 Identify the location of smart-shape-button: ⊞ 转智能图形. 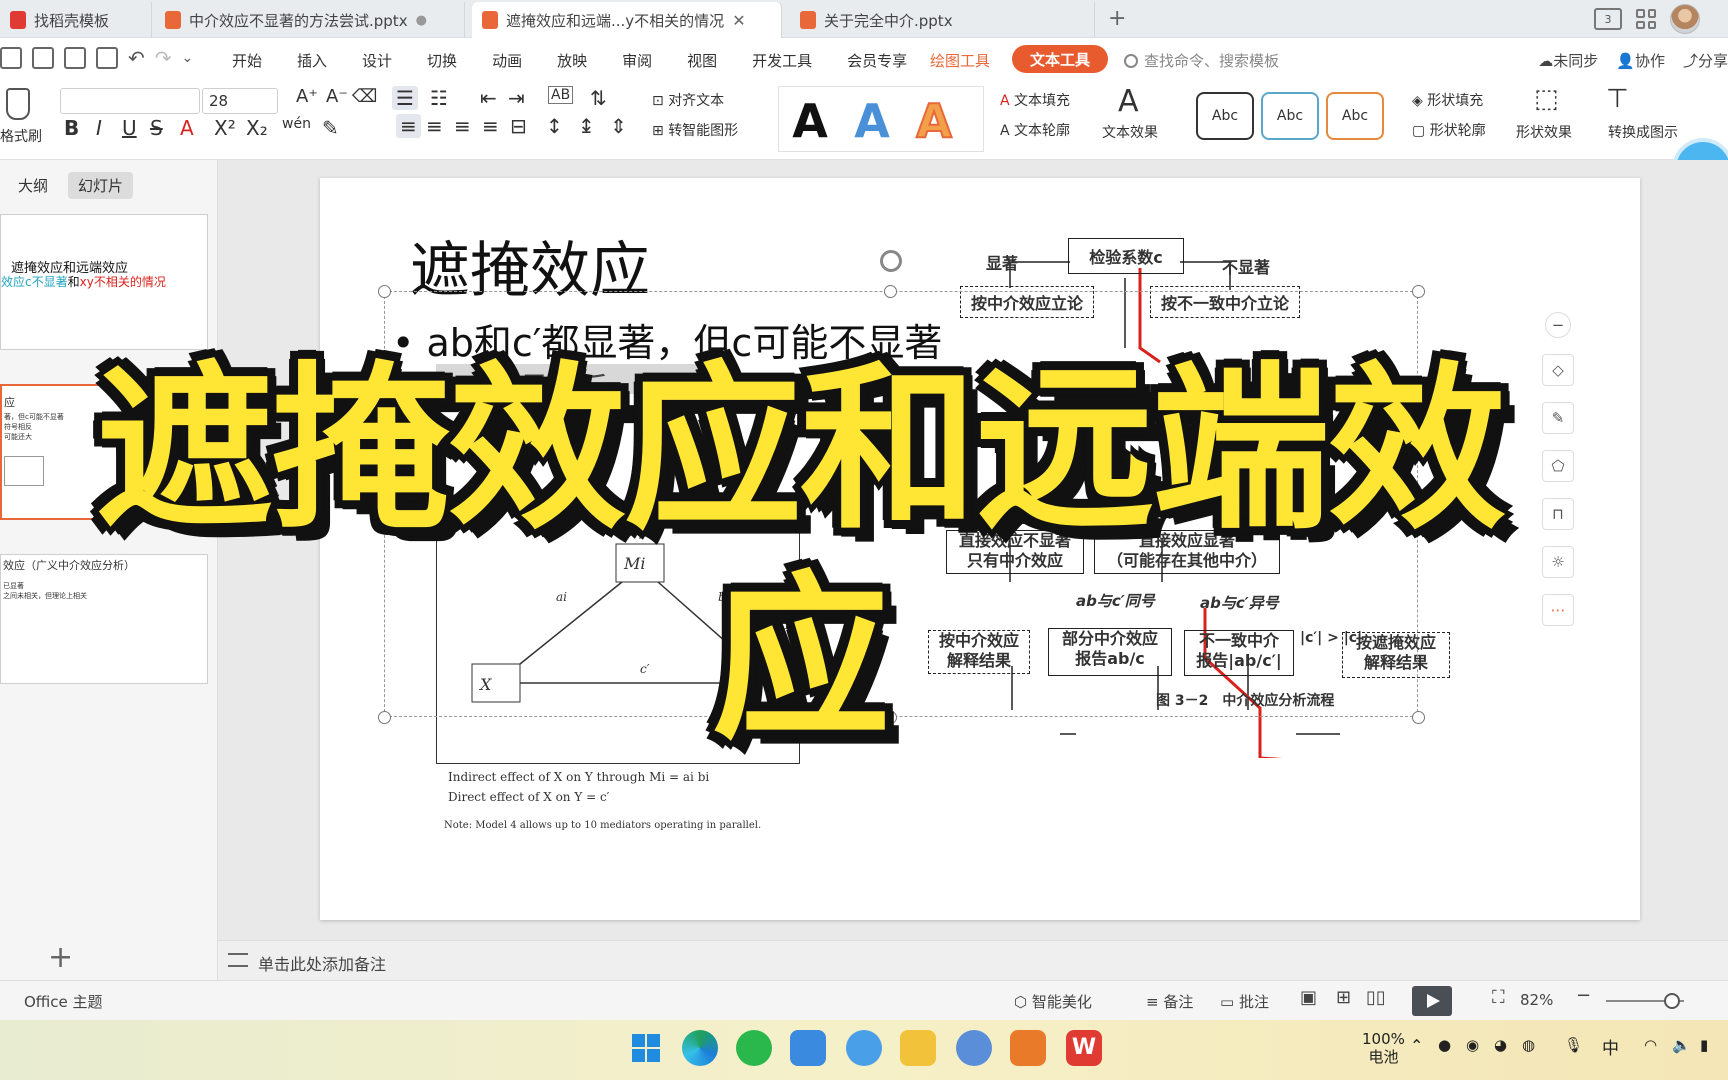
(695, 130).